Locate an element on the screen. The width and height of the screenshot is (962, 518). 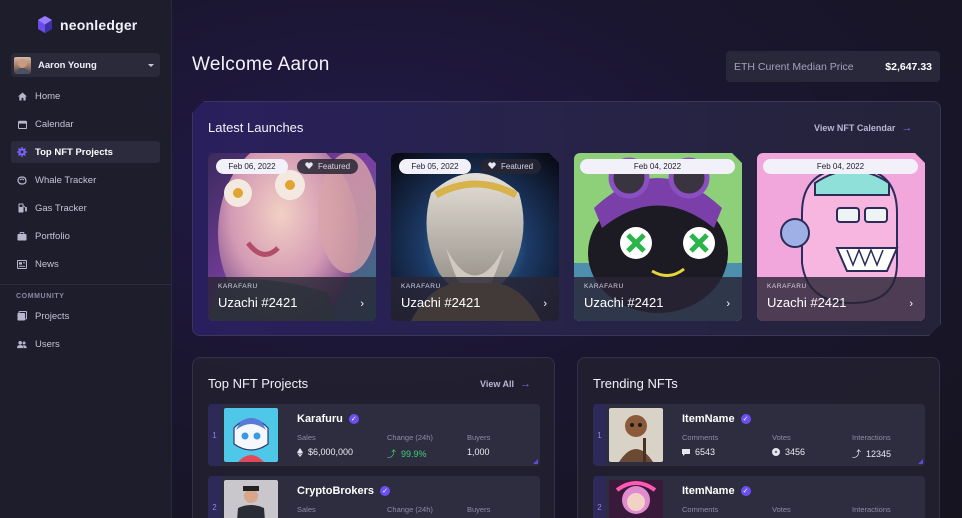
users-icon is located at coordinates (22, 344).